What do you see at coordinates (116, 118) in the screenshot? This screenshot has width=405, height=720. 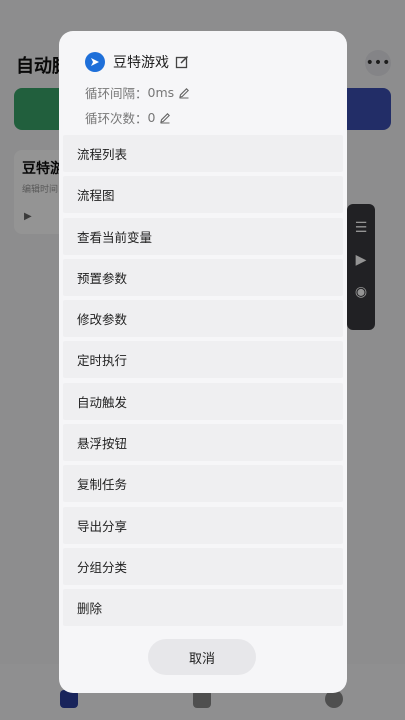 I see `count-label: 循环次数：` at bounding box center [116, 118].